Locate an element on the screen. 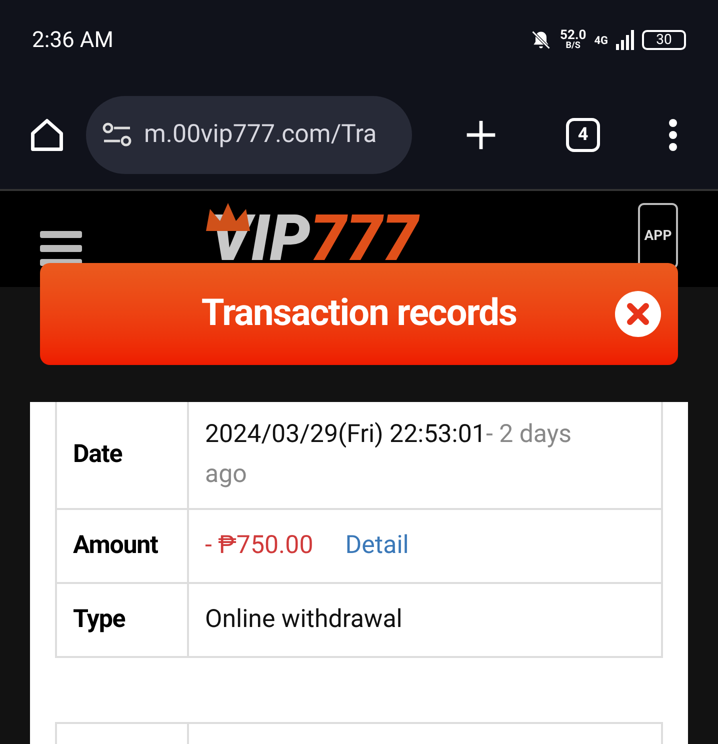 This screenshot has width=718, height=744. row-label: Date is located at coordinates (97, 455).